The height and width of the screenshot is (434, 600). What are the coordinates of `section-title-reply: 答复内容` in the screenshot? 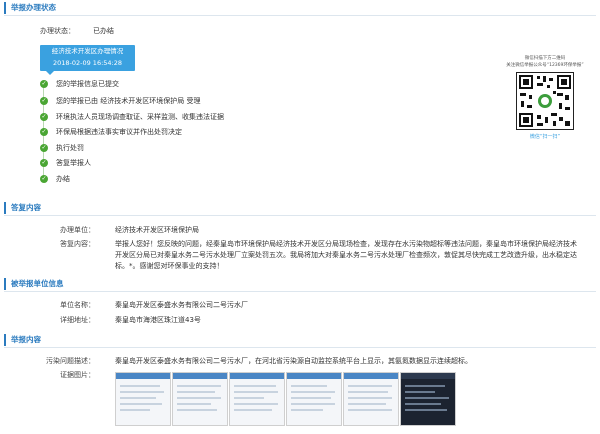 It's located at (22, 208).